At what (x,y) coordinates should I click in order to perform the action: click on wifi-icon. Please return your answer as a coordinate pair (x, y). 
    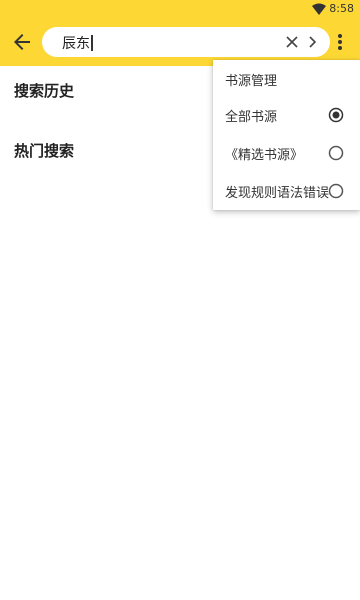
    Looking at the image, I should click on (319, 9).